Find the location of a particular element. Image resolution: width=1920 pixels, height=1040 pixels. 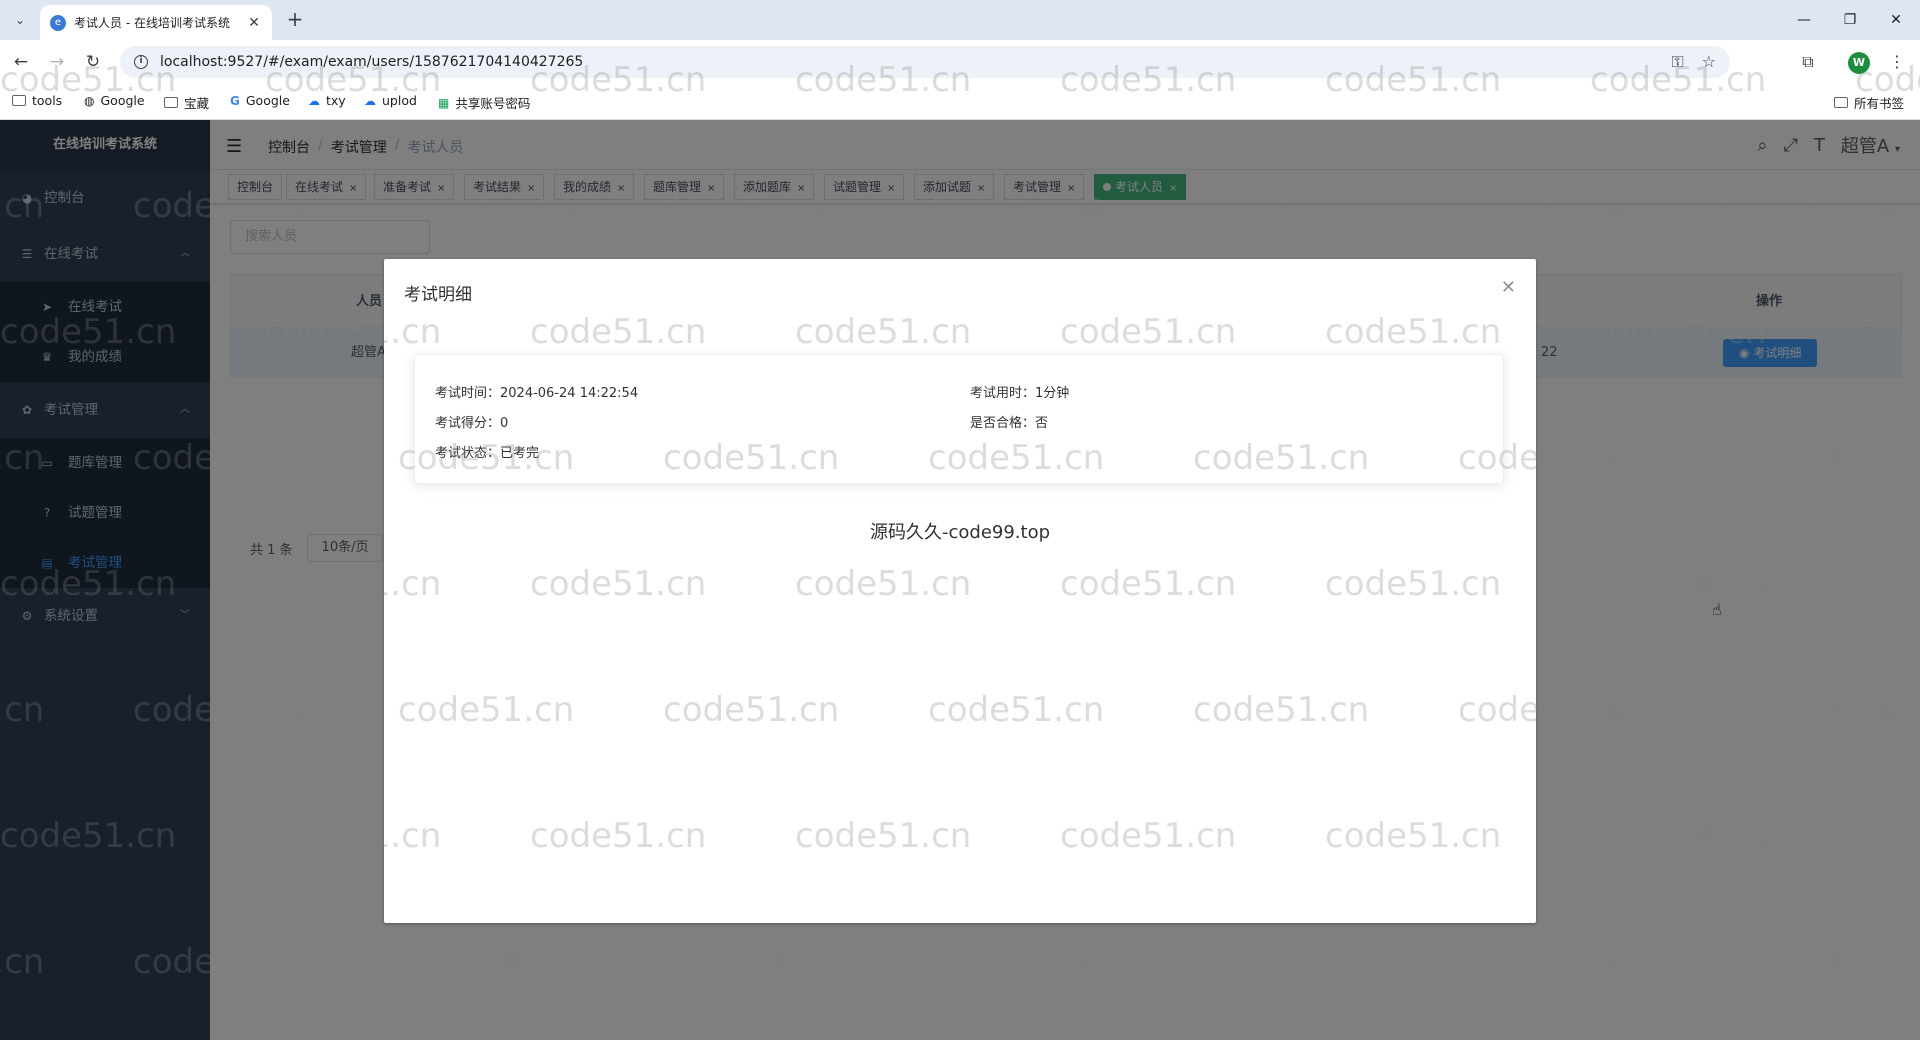

tab-search-icon: ⌄ is located at coordinates (20, 20).